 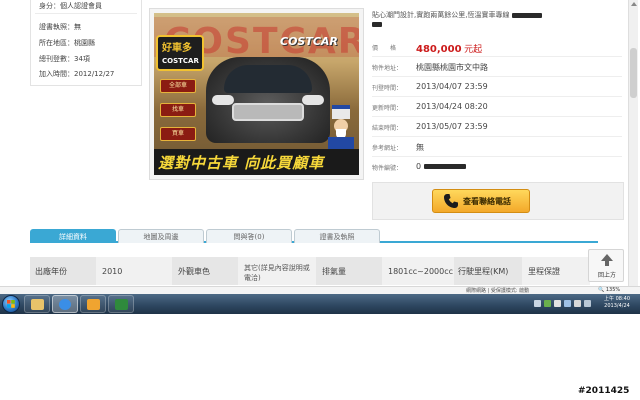 I want to click on logo-bottom-text: COSTCAR, so click(x=180, y=61).